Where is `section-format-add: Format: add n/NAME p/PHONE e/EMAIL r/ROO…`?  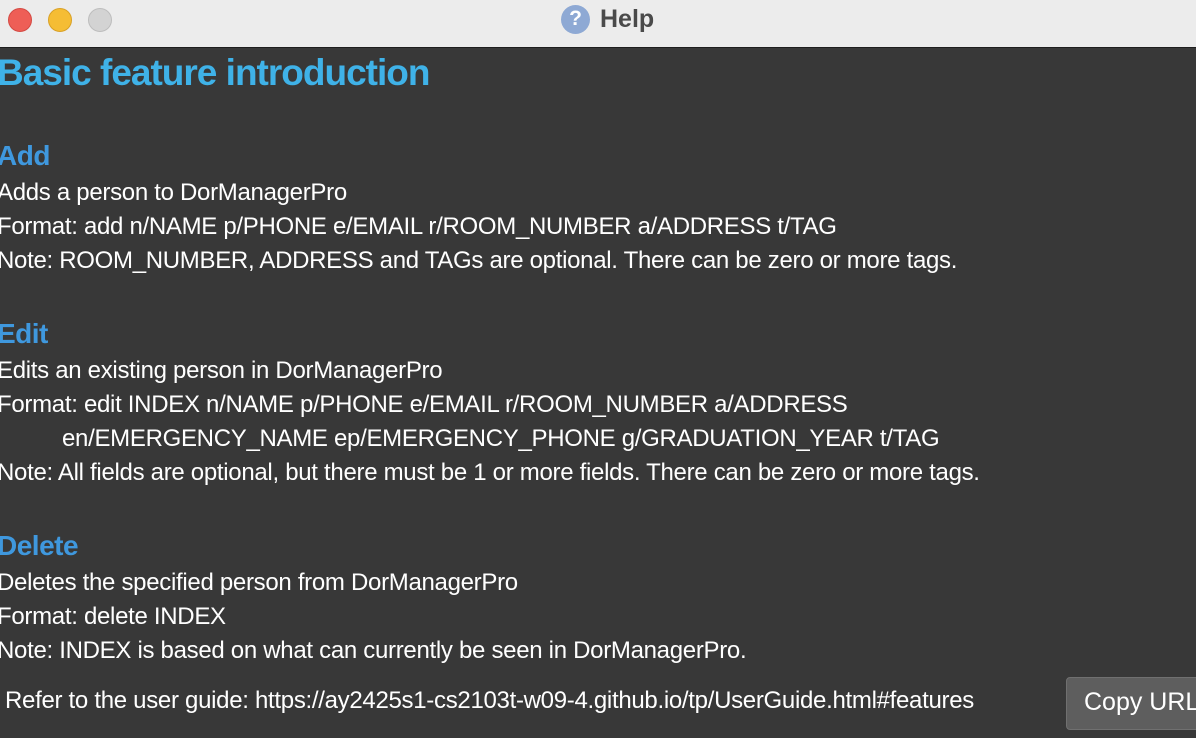 section-format-add: Format: add n/NAME p/PHONE e/EMAIL r/ROO… is located at coordinates (418, 226).